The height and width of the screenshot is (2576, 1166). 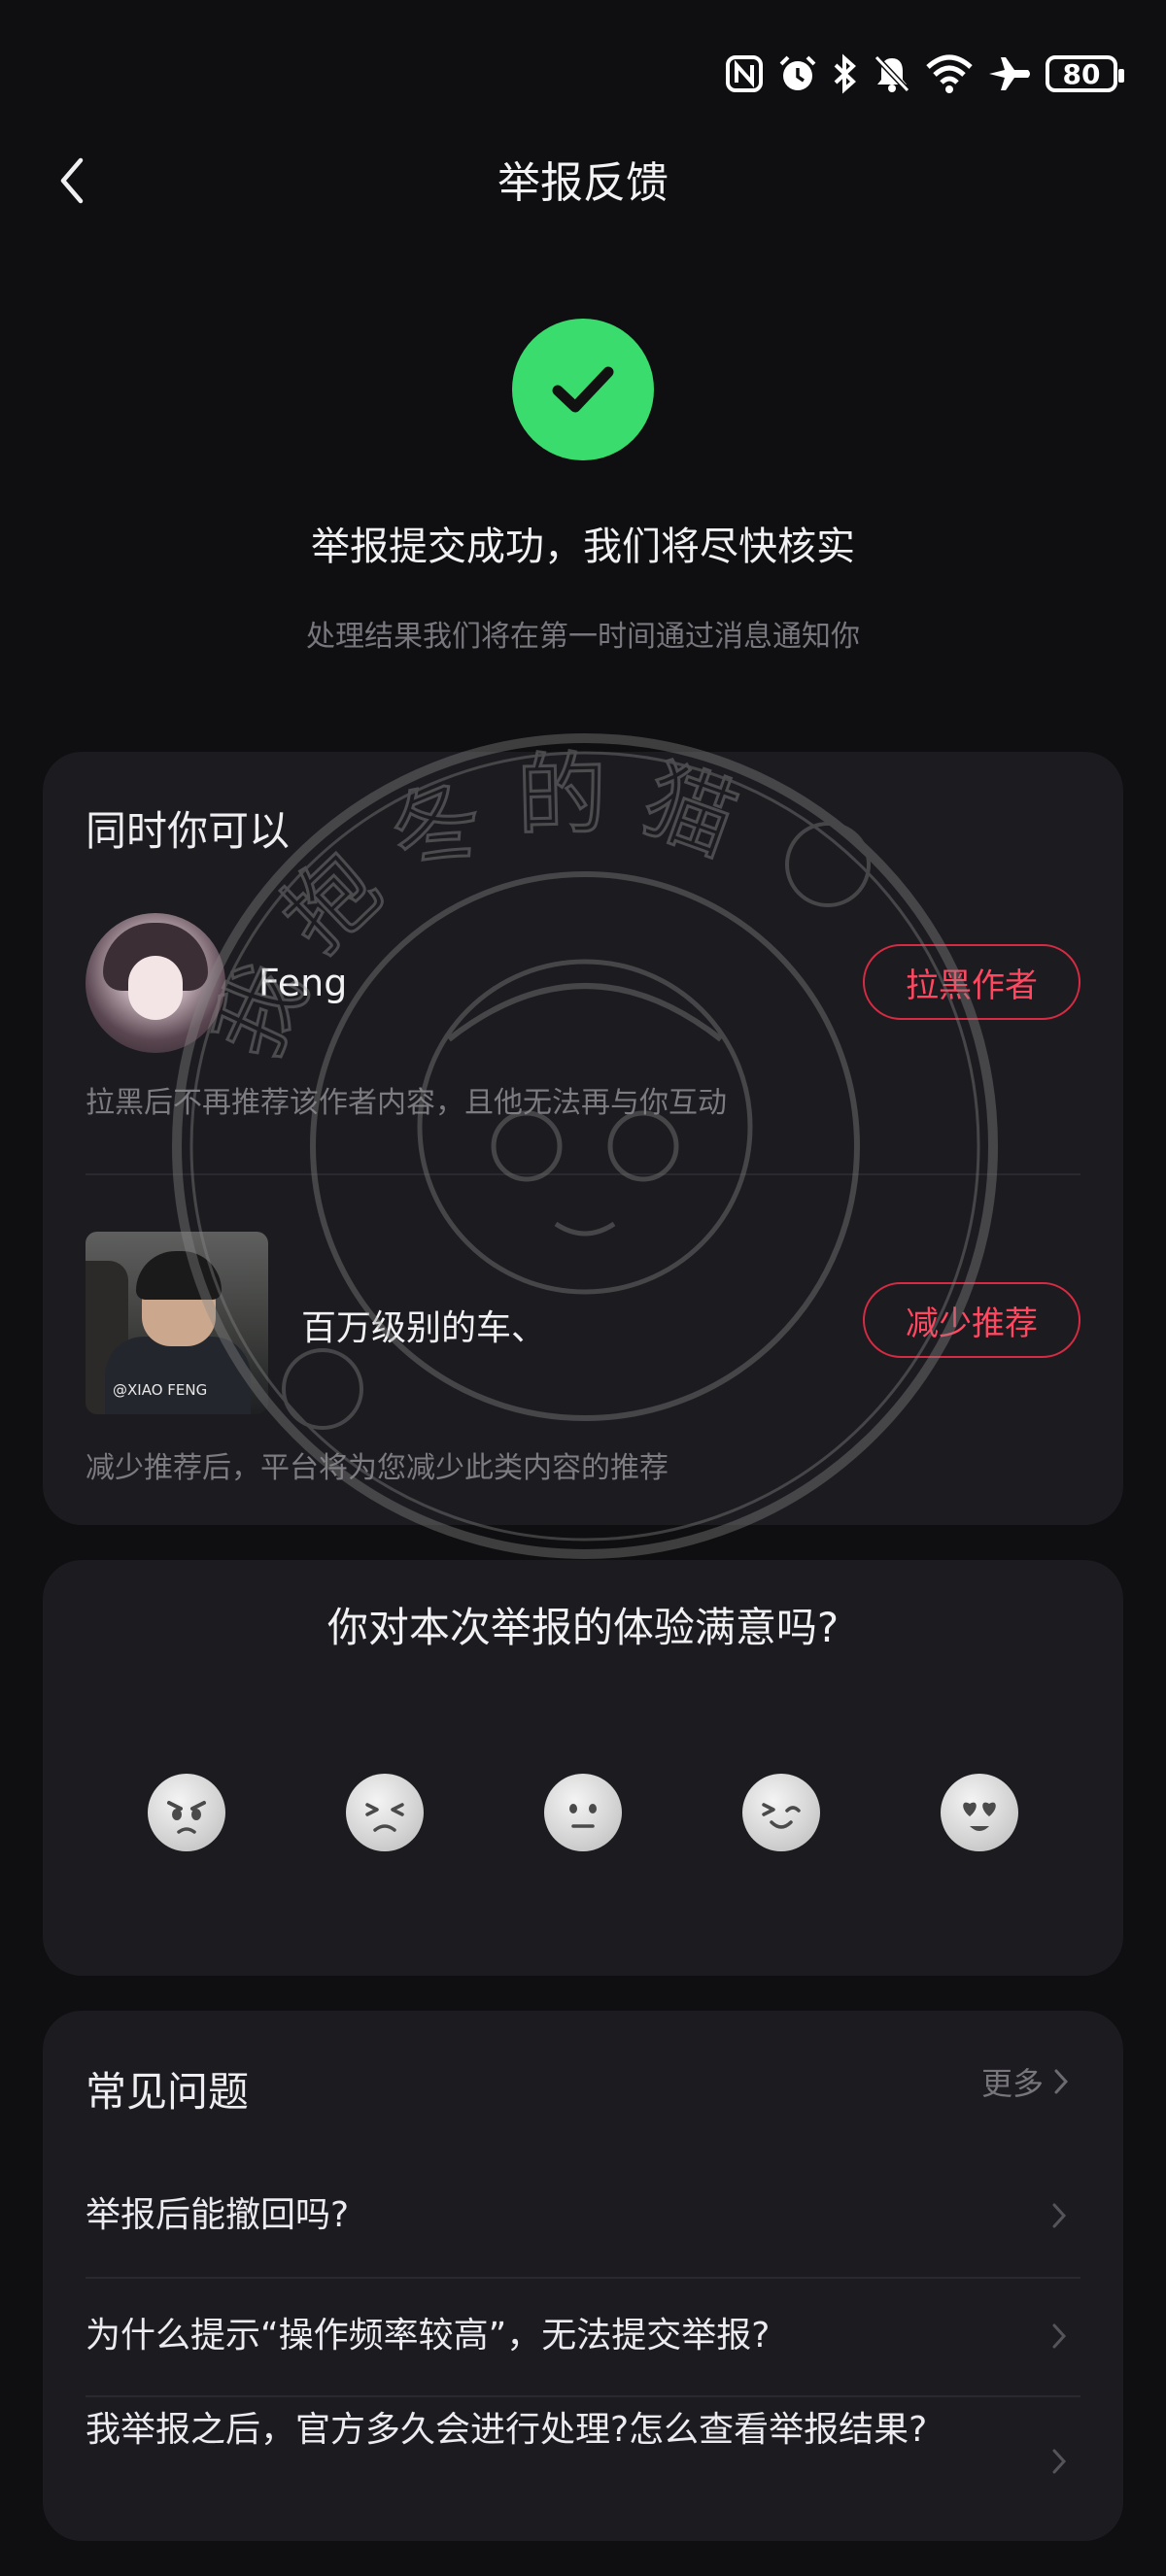 I want to click on faq-question: 举报后能撤回吗?, so click(x=218, y=2215).